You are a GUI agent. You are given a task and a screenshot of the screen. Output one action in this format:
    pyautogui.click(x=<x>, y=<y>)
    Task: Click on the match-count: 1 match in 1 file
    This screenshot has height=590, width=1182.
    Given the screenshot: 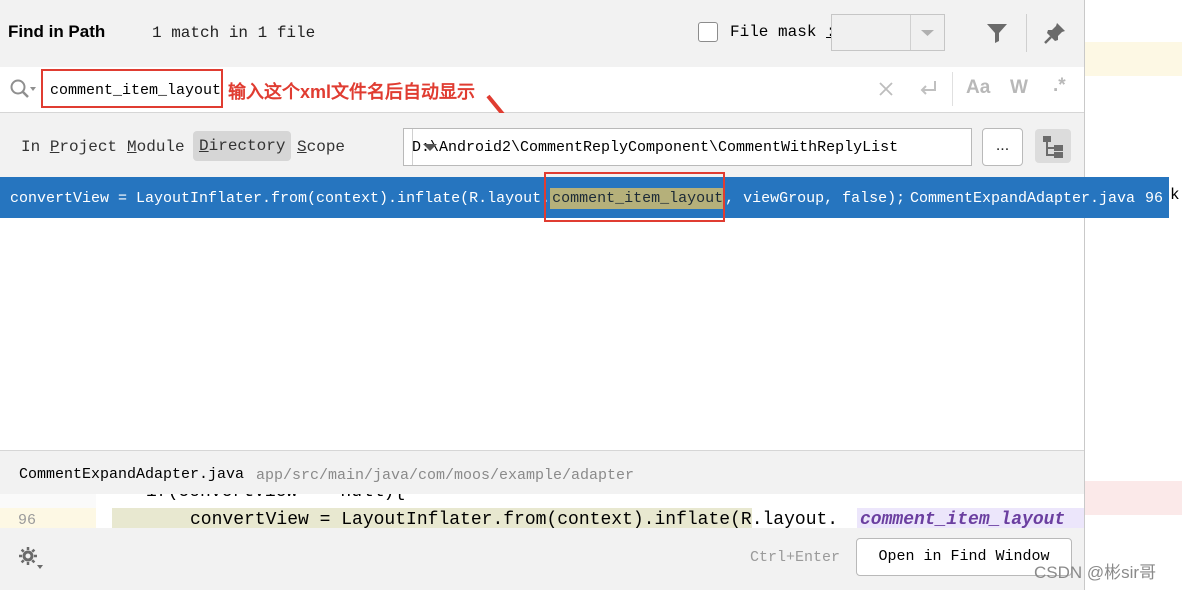 What is the action you would take?
    pyautogui.click(x=234, y=33)
    